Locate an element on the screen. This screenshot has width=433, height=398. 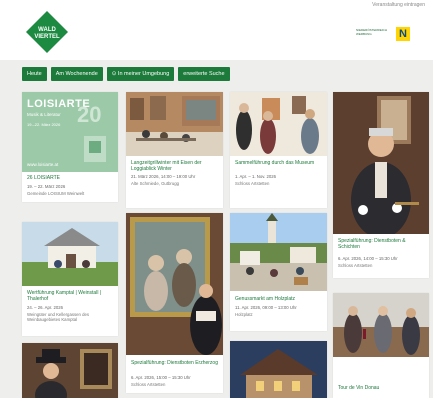
event-title: Spezialführung: Dienstboten Erzherzog is located at coordinates (175, 363).